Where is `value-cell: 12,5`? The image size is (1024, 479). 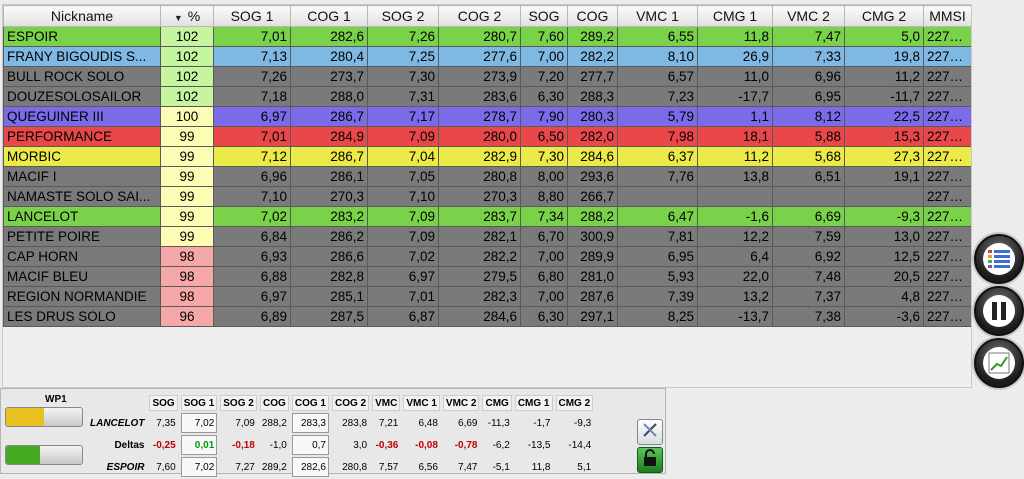
value-cell: 12,5 is located at coordinates (884, 256).